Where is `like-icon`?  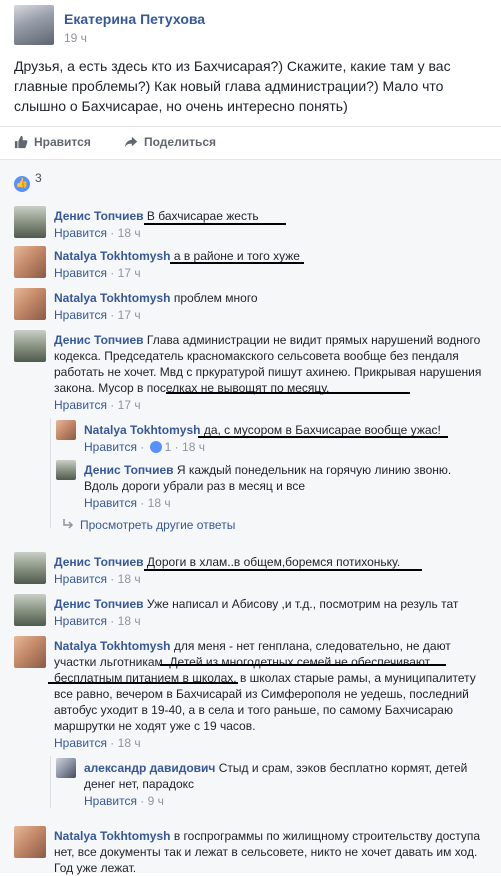
like-icon is located at coordinates (21, 142).